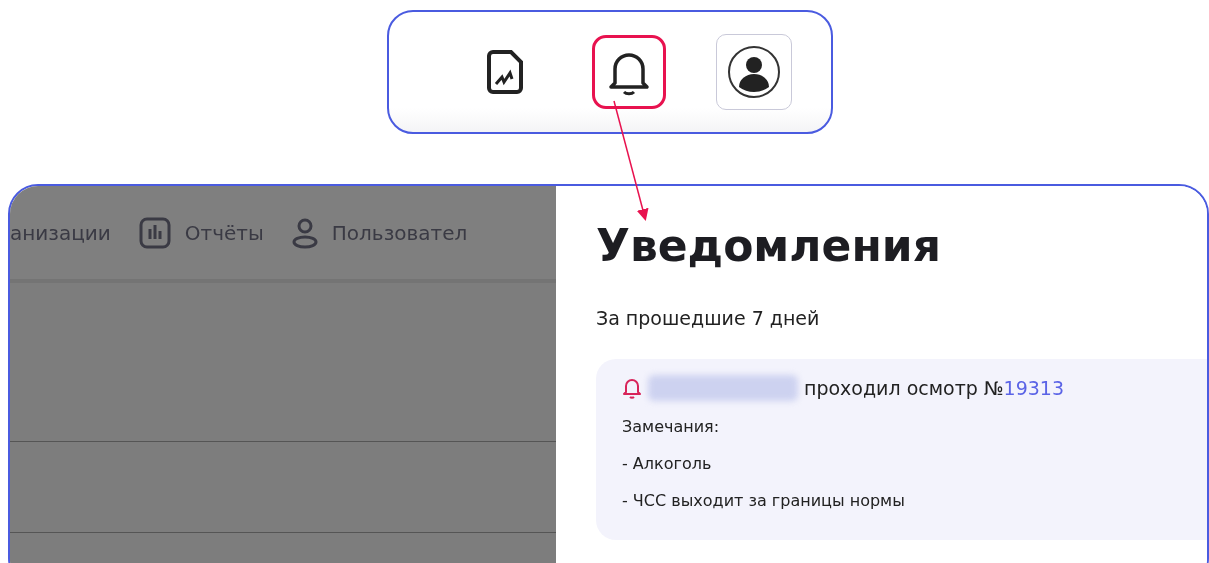  I want to click on avatar-button, so click(753, 72).